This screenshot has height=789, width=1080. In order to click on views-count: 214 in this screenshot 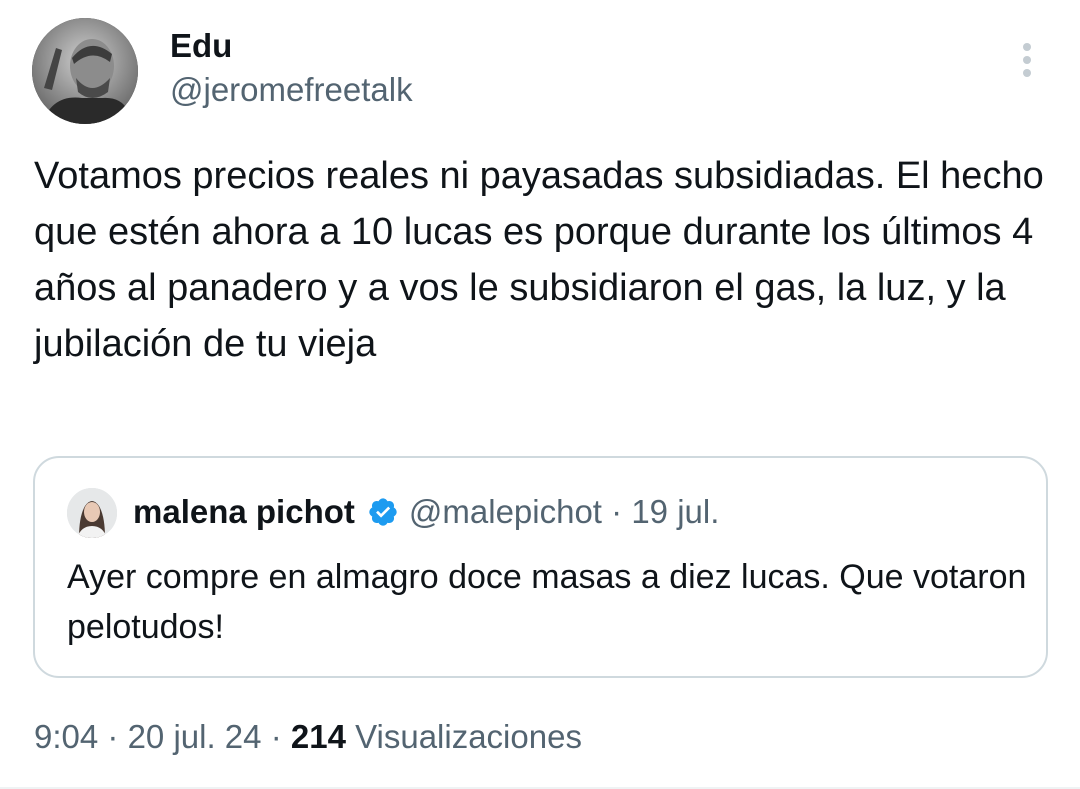, I will do `click(318, 736)`.